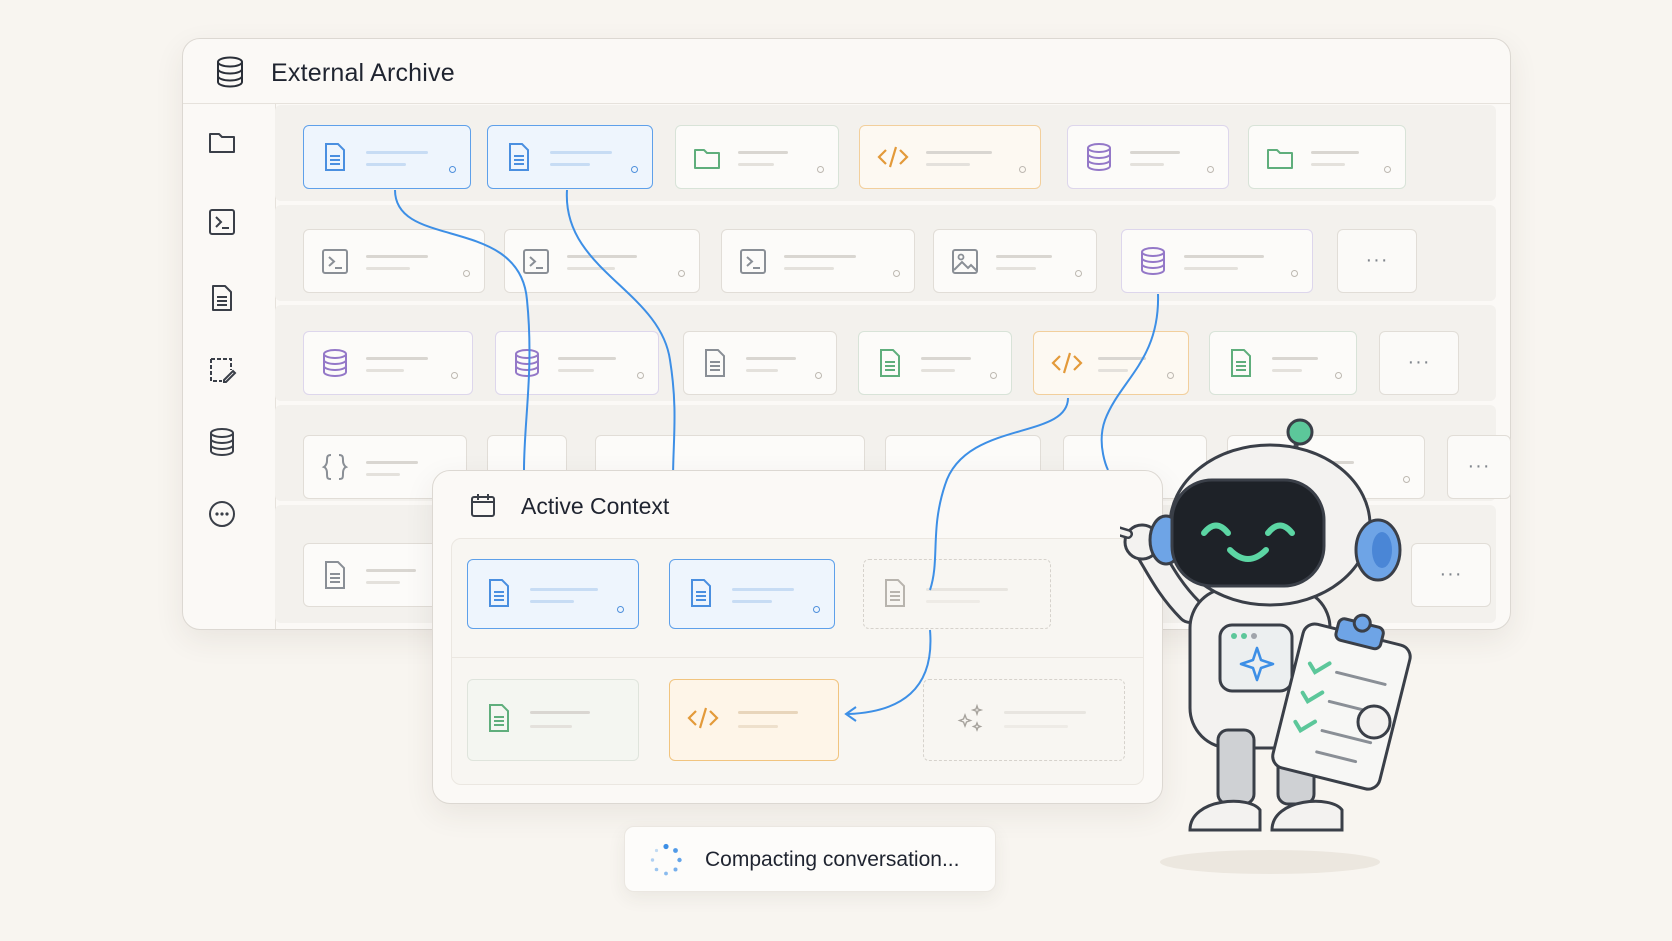  Describe the element at coordinates (970, 717) in the screenshot. I see `sparkle-icon` at that location.